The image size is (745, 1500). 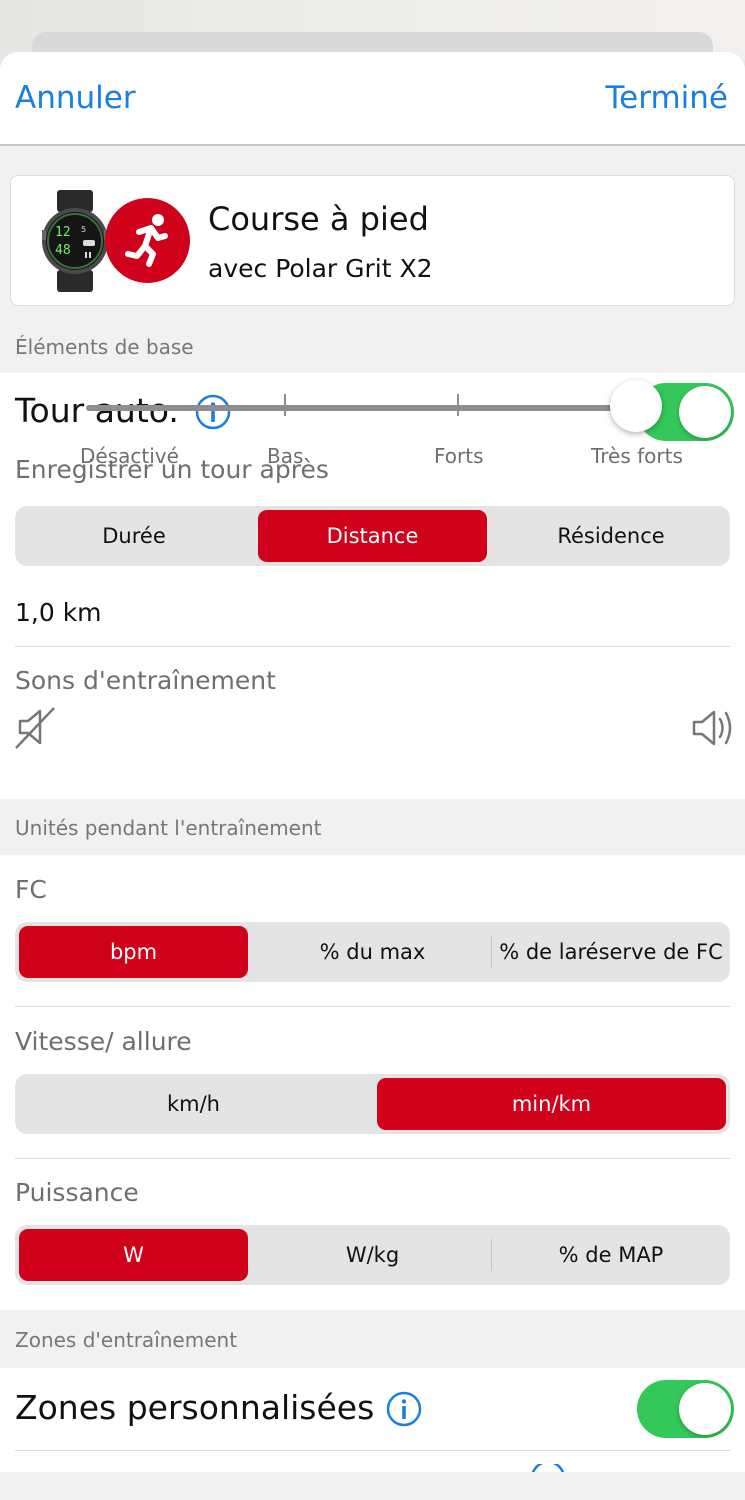 What do you see at coordinates (145, 680) in the screenshot?
I see `training-sounds-label: Sons d'entraînement` at bounding box center [145, 680].